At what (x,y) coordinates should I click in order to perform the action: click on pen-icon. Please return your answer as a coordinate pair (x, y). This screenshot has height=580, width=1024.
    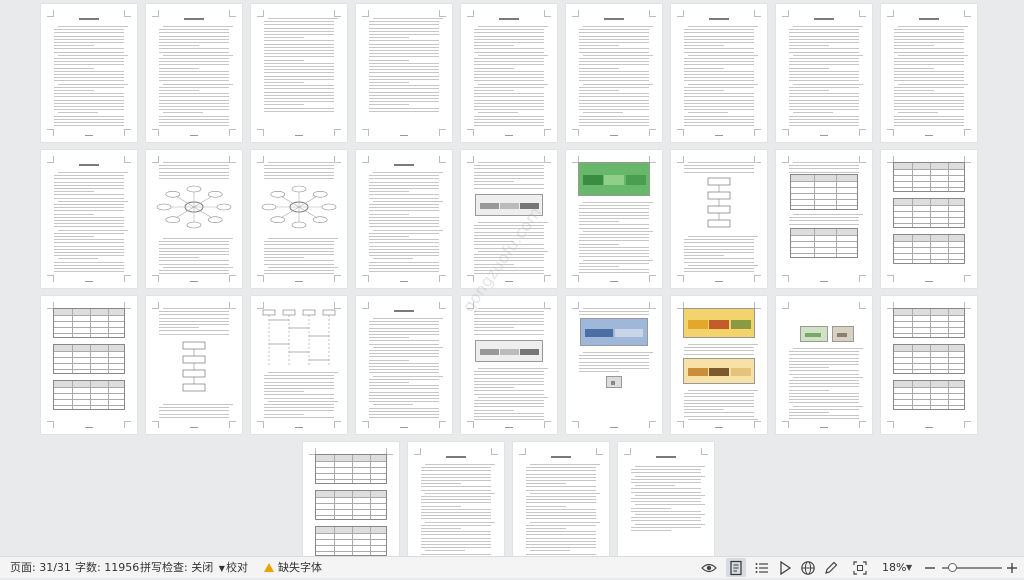
    Looking at the image, I should click on (831, 568).